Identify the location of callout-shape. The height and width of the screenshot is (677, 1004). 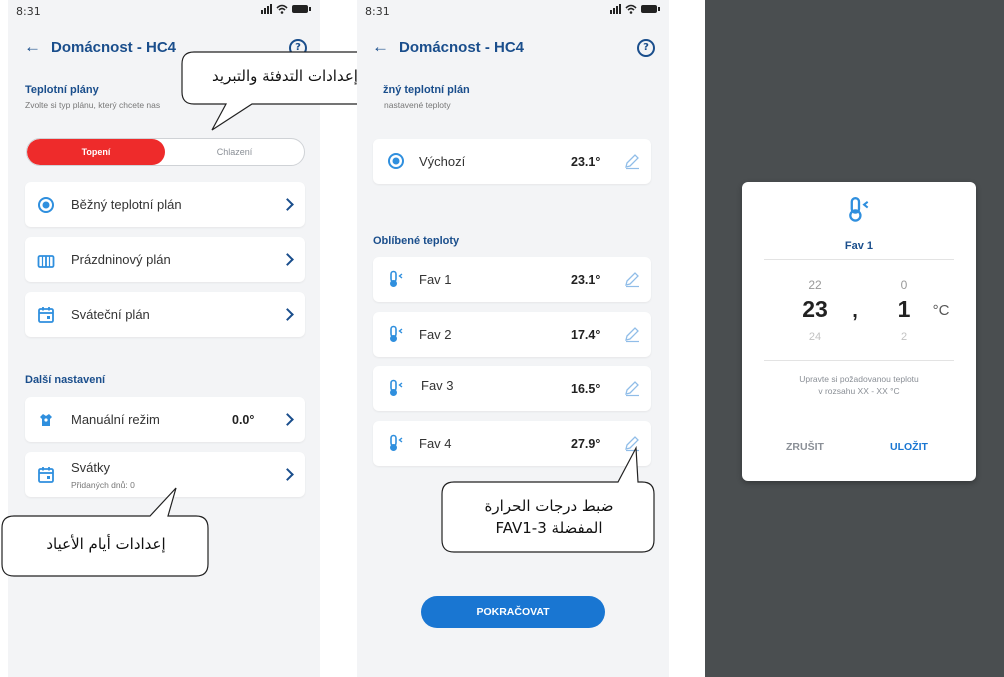
(105, 532).